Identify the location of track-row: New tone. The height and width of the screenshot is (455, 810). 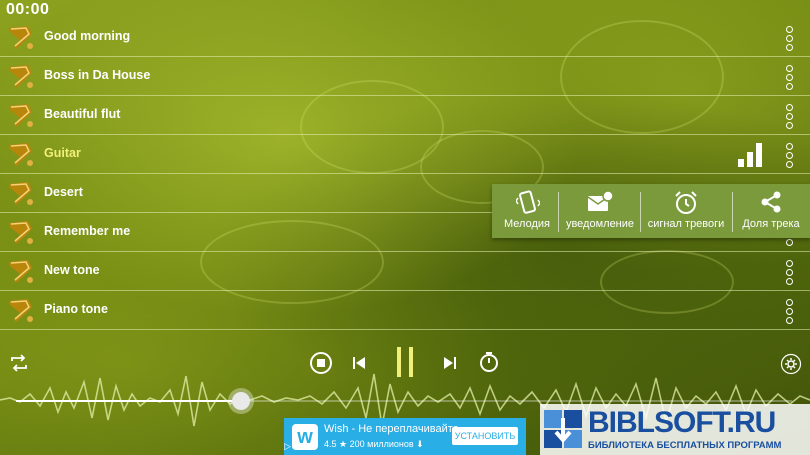
(405, 271).